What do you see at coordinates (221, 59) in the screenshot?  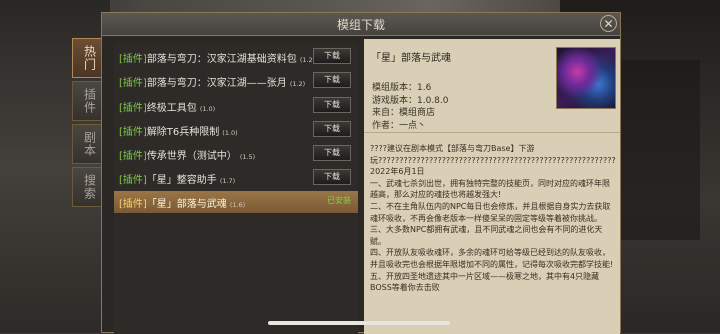 I see `mod-name: 部落与弯刀：汉家江湖基础资料包` at bounding box center [221, 59].